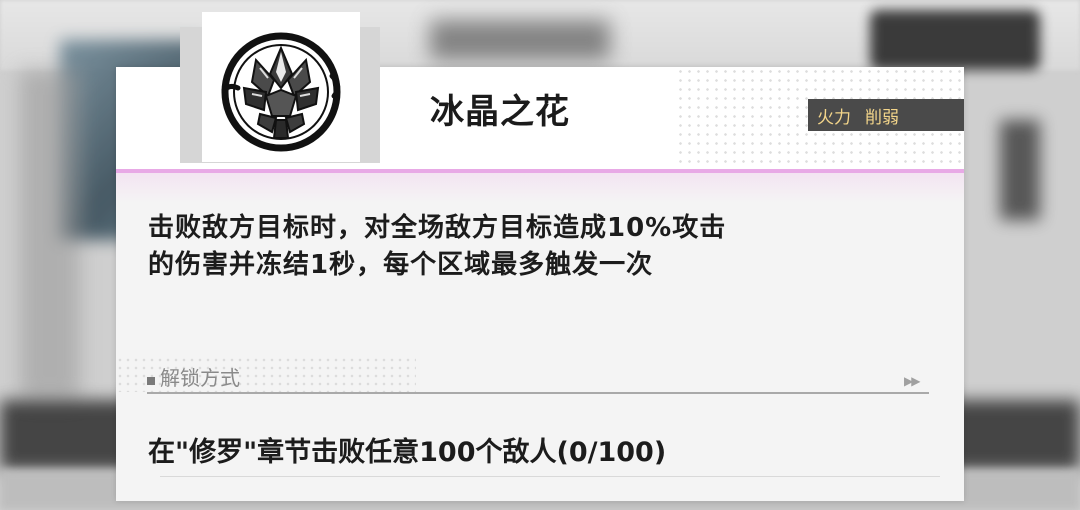 Image resolution: width=1080 pixels, height=510 pixels. I want to click on description-line: 击败敌方目标时，对全场敌方目标造成10%攻击, so click(437, 228).